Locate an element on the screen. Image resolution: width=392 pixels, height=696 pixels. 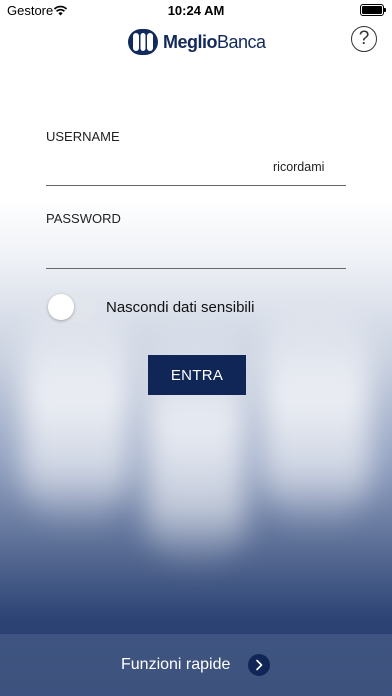
quick-functions-bar: Funzioni rapide is located at coordinates (196, 665).